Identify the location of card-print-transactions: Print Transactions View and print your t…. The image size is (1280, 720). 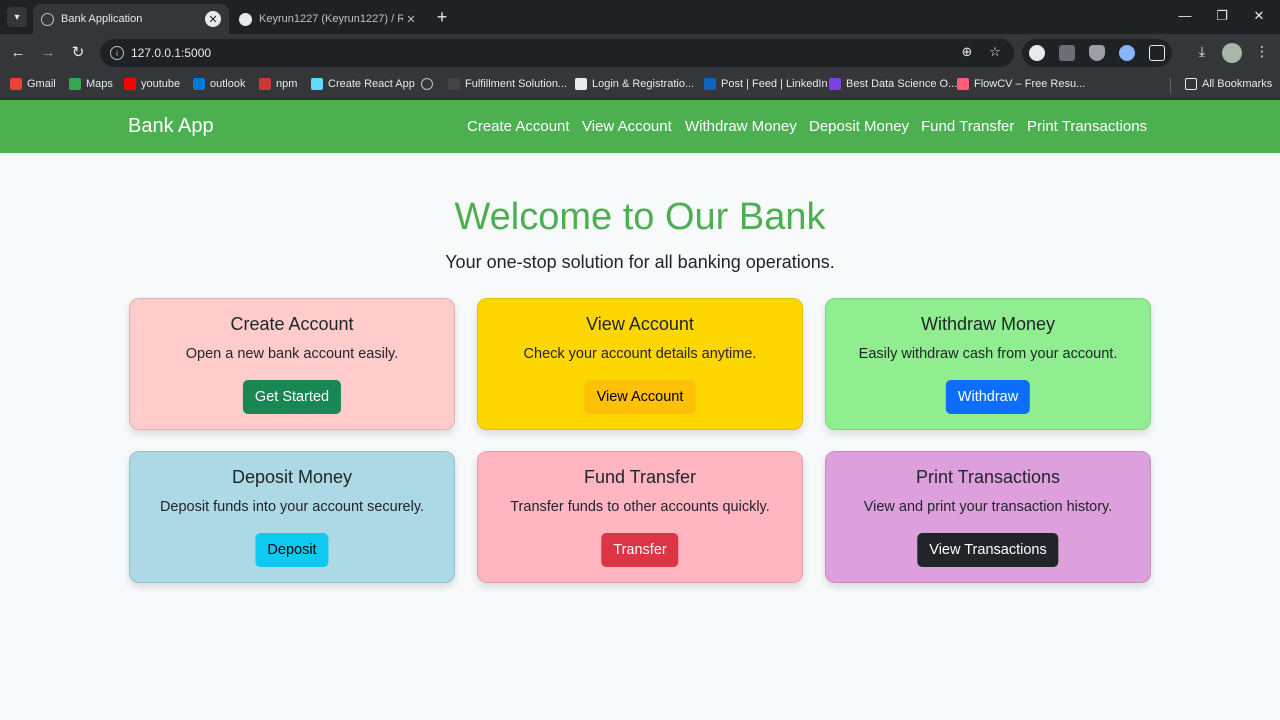
(988, 517).